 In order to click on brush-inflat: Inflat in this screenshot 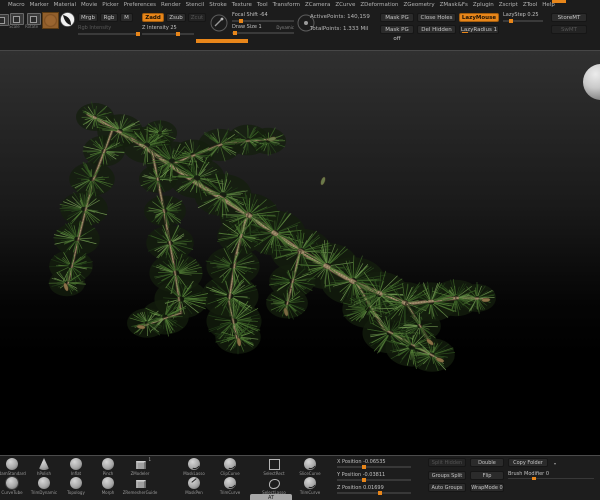, I will do `click(76, 467)`.